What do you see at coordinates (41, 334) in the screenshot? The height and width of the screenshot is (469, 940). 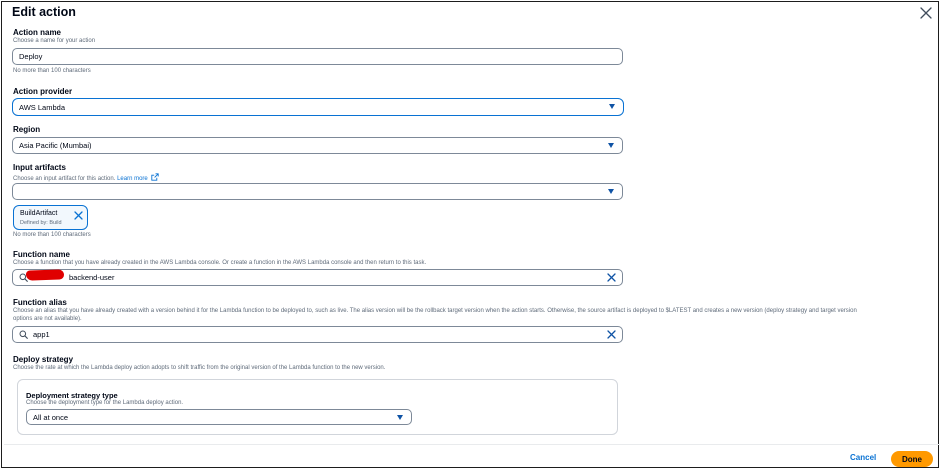 I see `function-alias-value: app1` at bounding box center [41, 334].